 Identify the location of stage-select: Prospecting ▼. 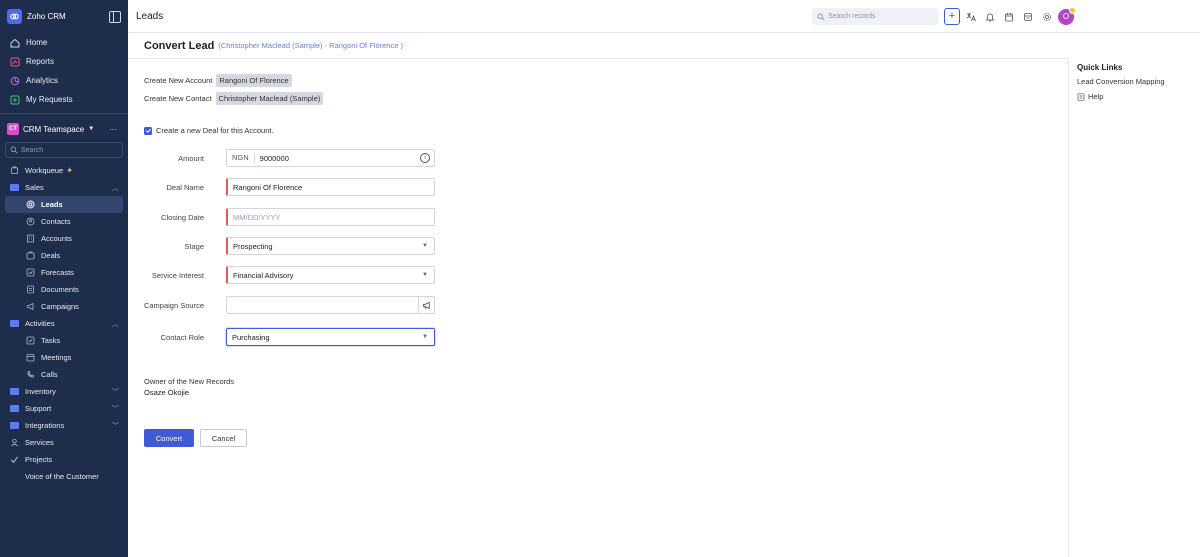
(330, 246).